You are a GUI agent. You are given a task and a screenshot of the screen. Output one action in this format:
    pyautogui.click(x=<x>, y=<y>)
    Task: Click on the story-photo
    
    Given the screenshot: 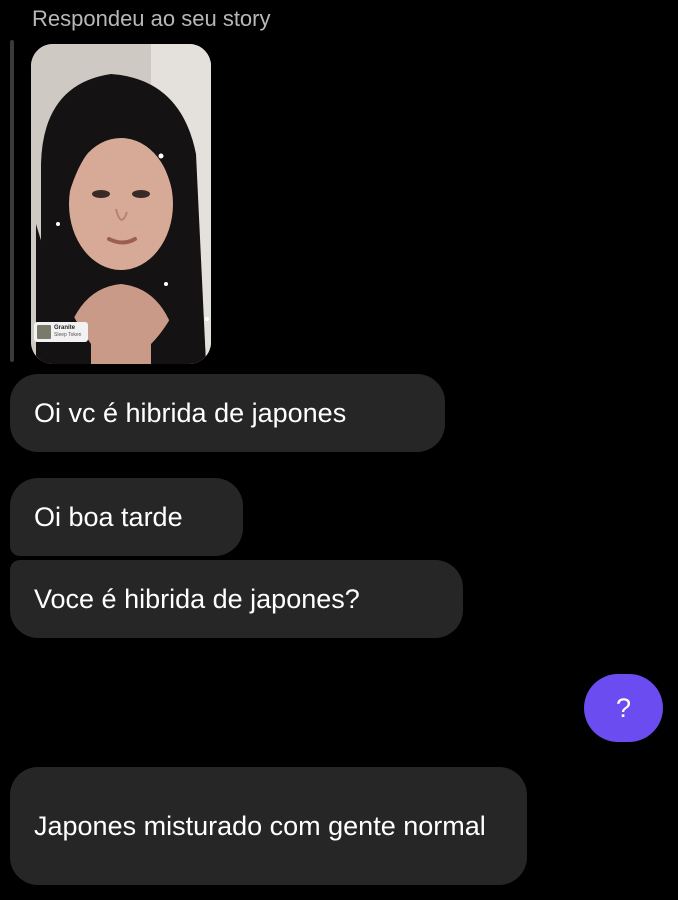 What is the action you would take?
    pyautogui.click(x=121, y=204)
    